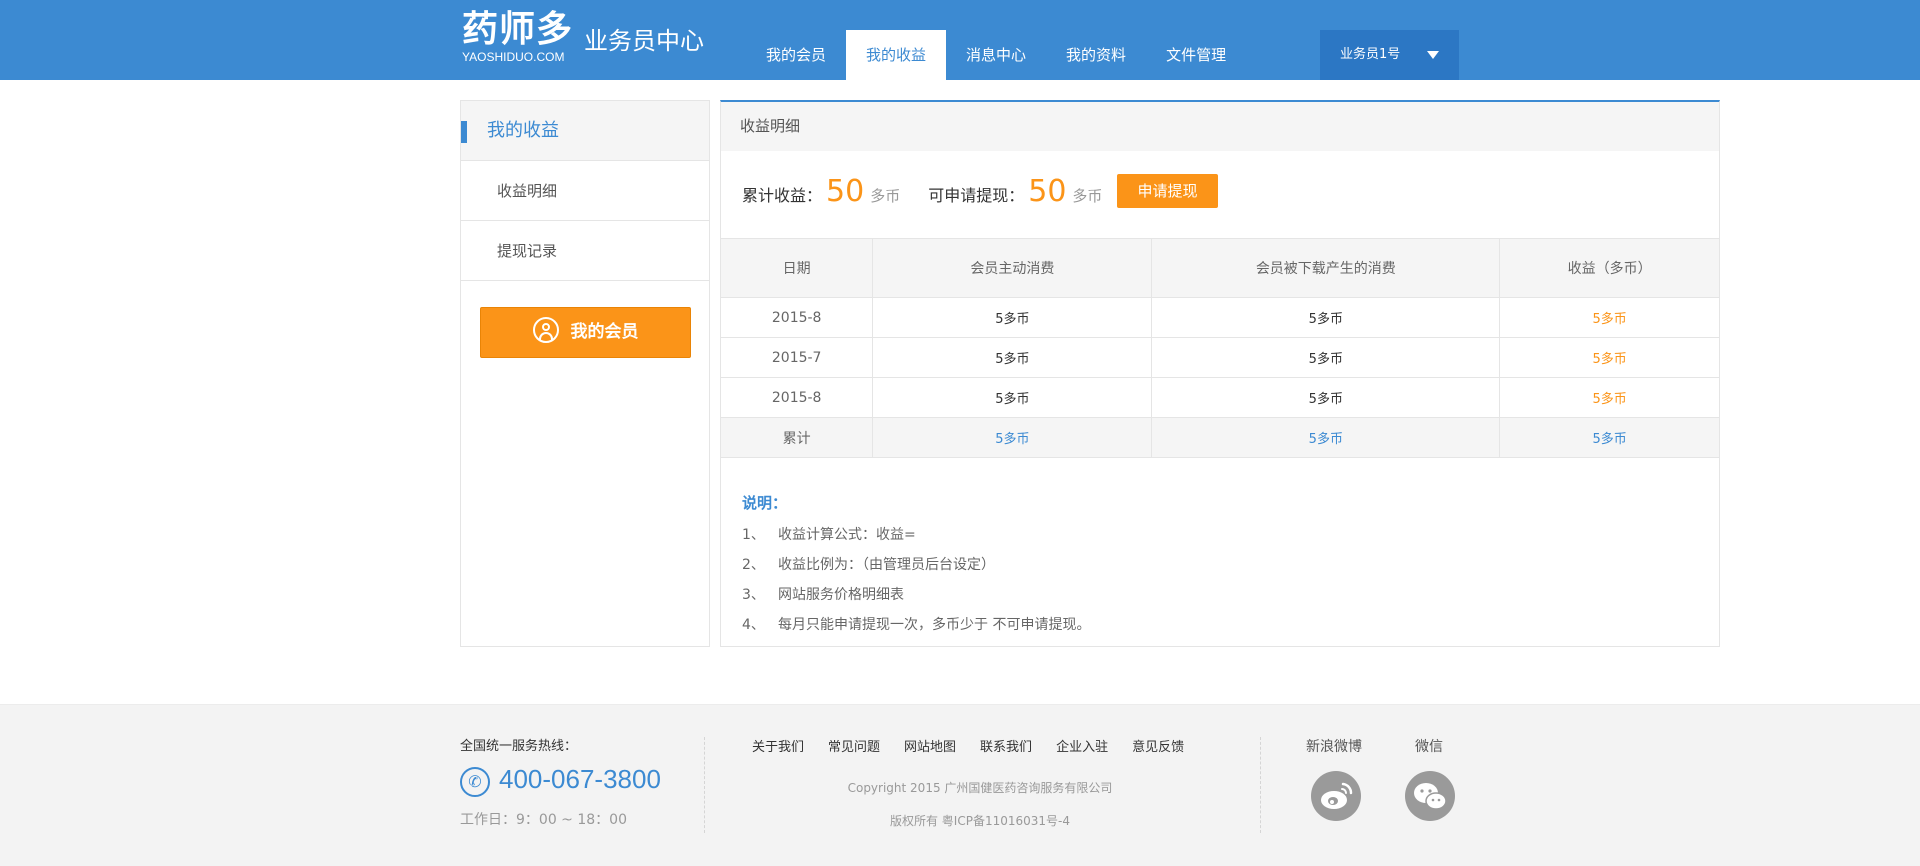 This screenshot has width=1920, height=866. I want to click on table-total-row: 累计 5多币 5多币 5多币, so click(1219, 437).